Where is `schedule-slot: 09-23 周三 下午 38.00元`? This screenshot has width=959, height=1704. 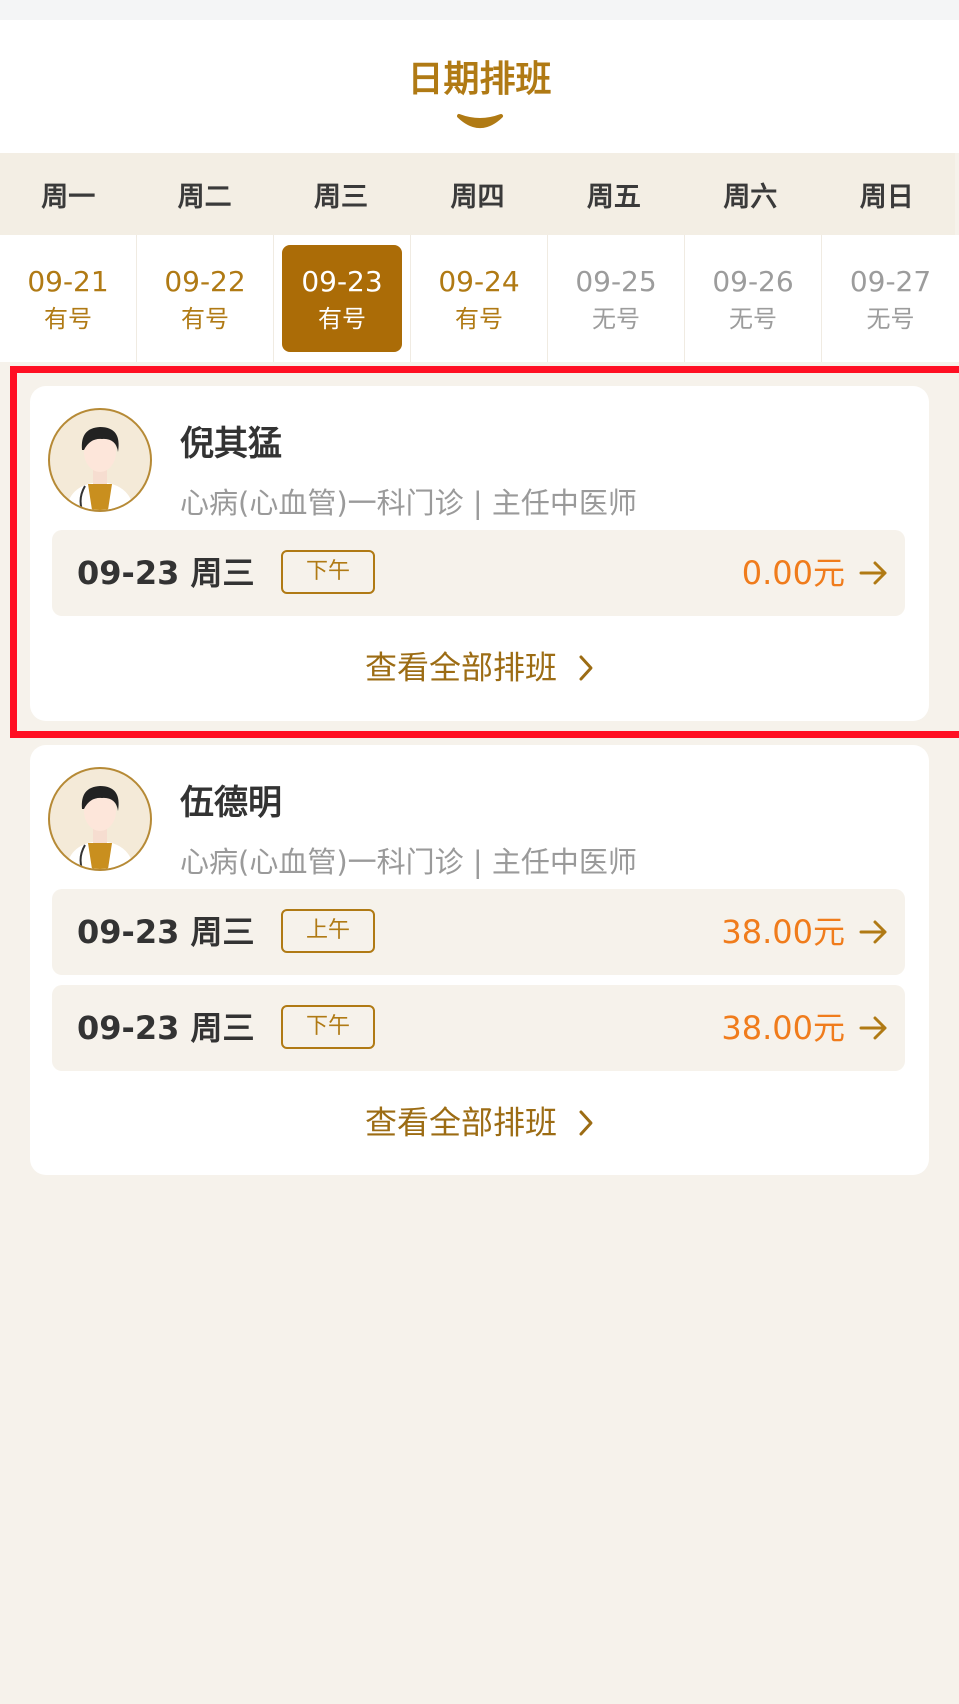
schedule-slot: 09-23 周三 下午 38.00元 is located at coordinates (478, 1028).